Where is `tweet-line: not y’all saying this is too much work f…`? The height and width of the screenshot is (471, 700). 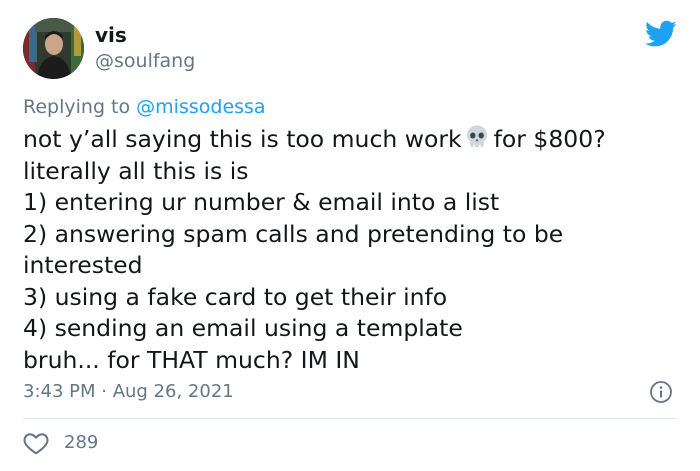 tweet-line: not y’all saying this is too much work f… is located at coordinates (353, 140).